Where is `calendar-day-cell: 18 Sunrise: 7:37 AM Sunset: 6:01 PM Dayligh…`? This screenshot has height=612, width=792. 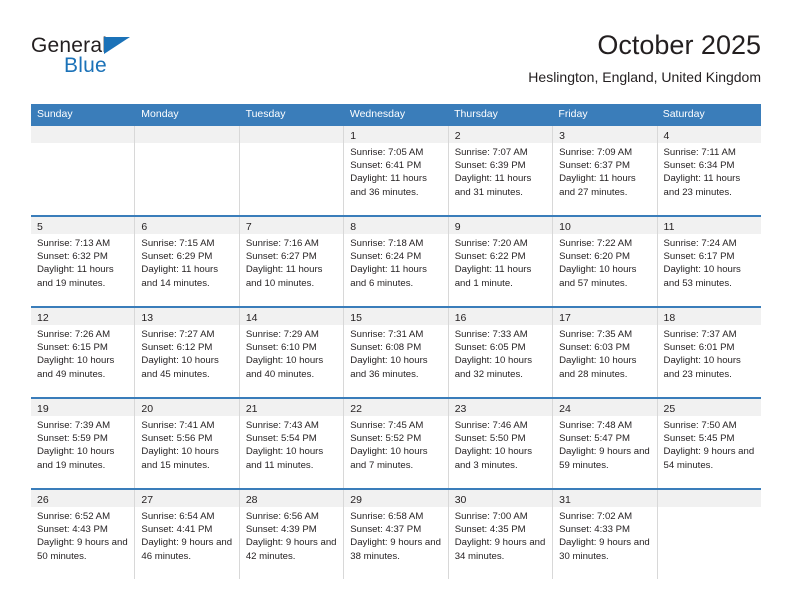 calendar-day-cell: 18 Sunrise: 7:37 AM Sunset: 6:01 PM Dayligh… is located at coordinates (709, 352).